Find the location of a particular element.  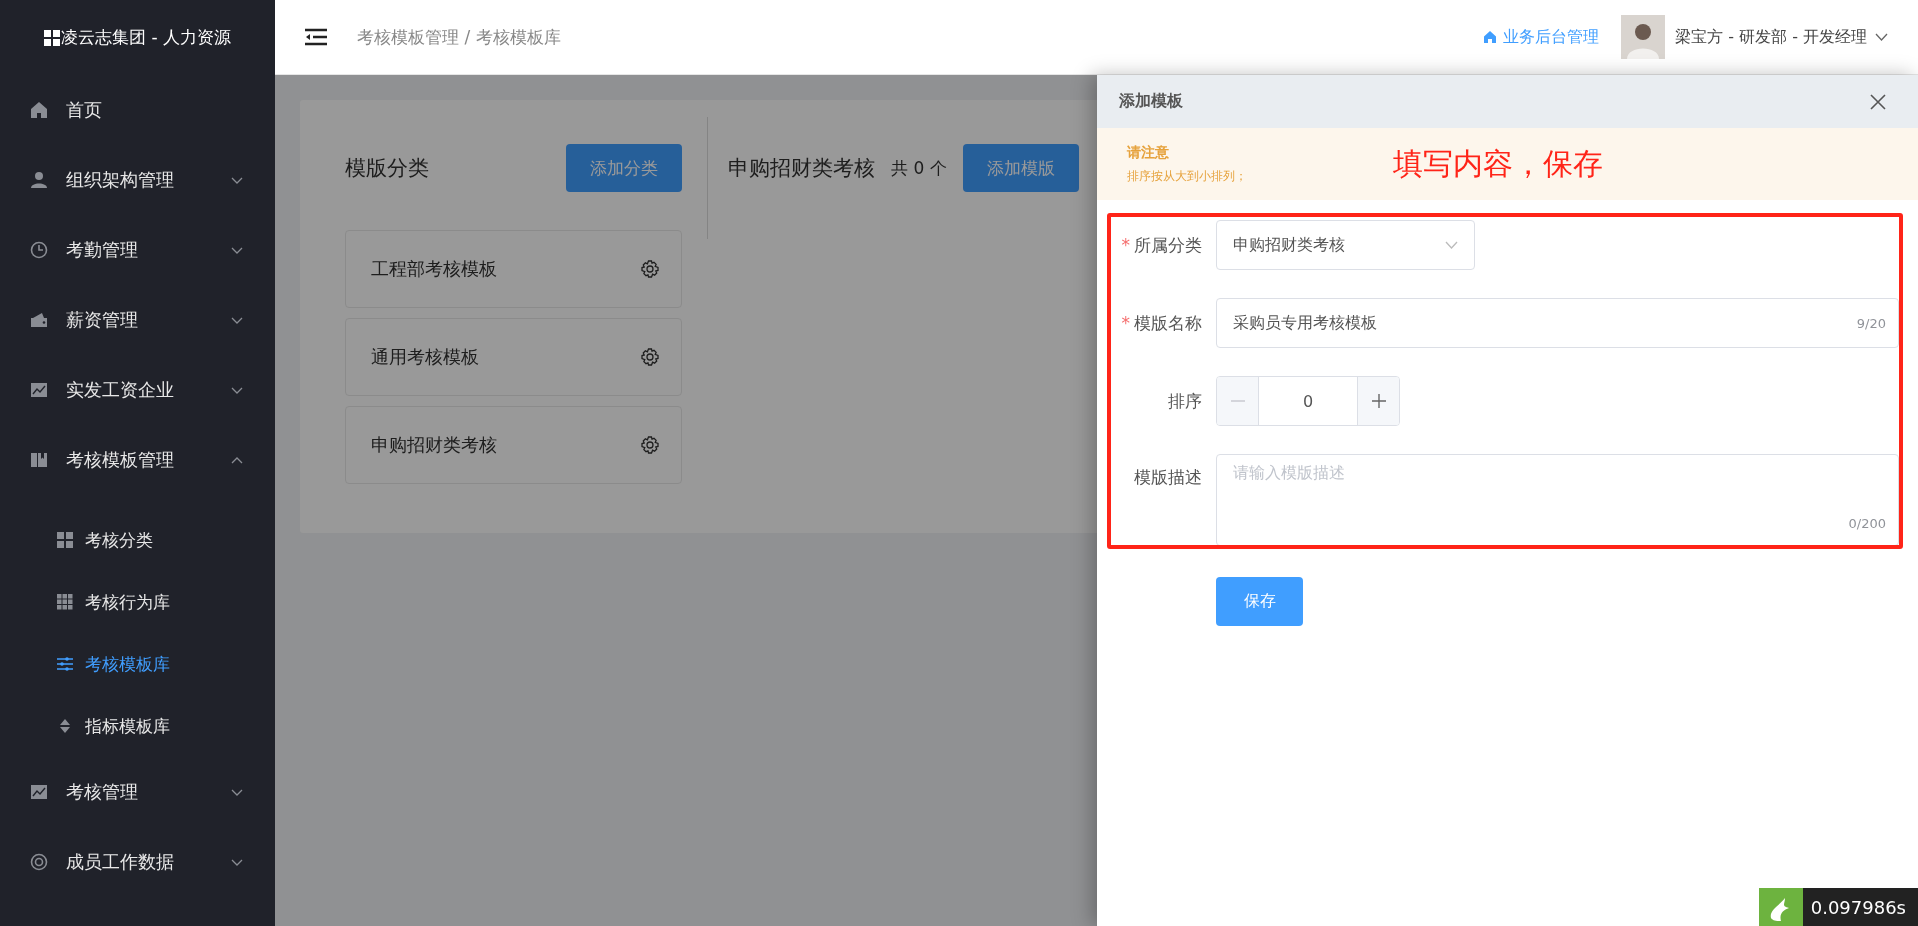

field-label: 模版名称 is located at coordinates (1168, 322).